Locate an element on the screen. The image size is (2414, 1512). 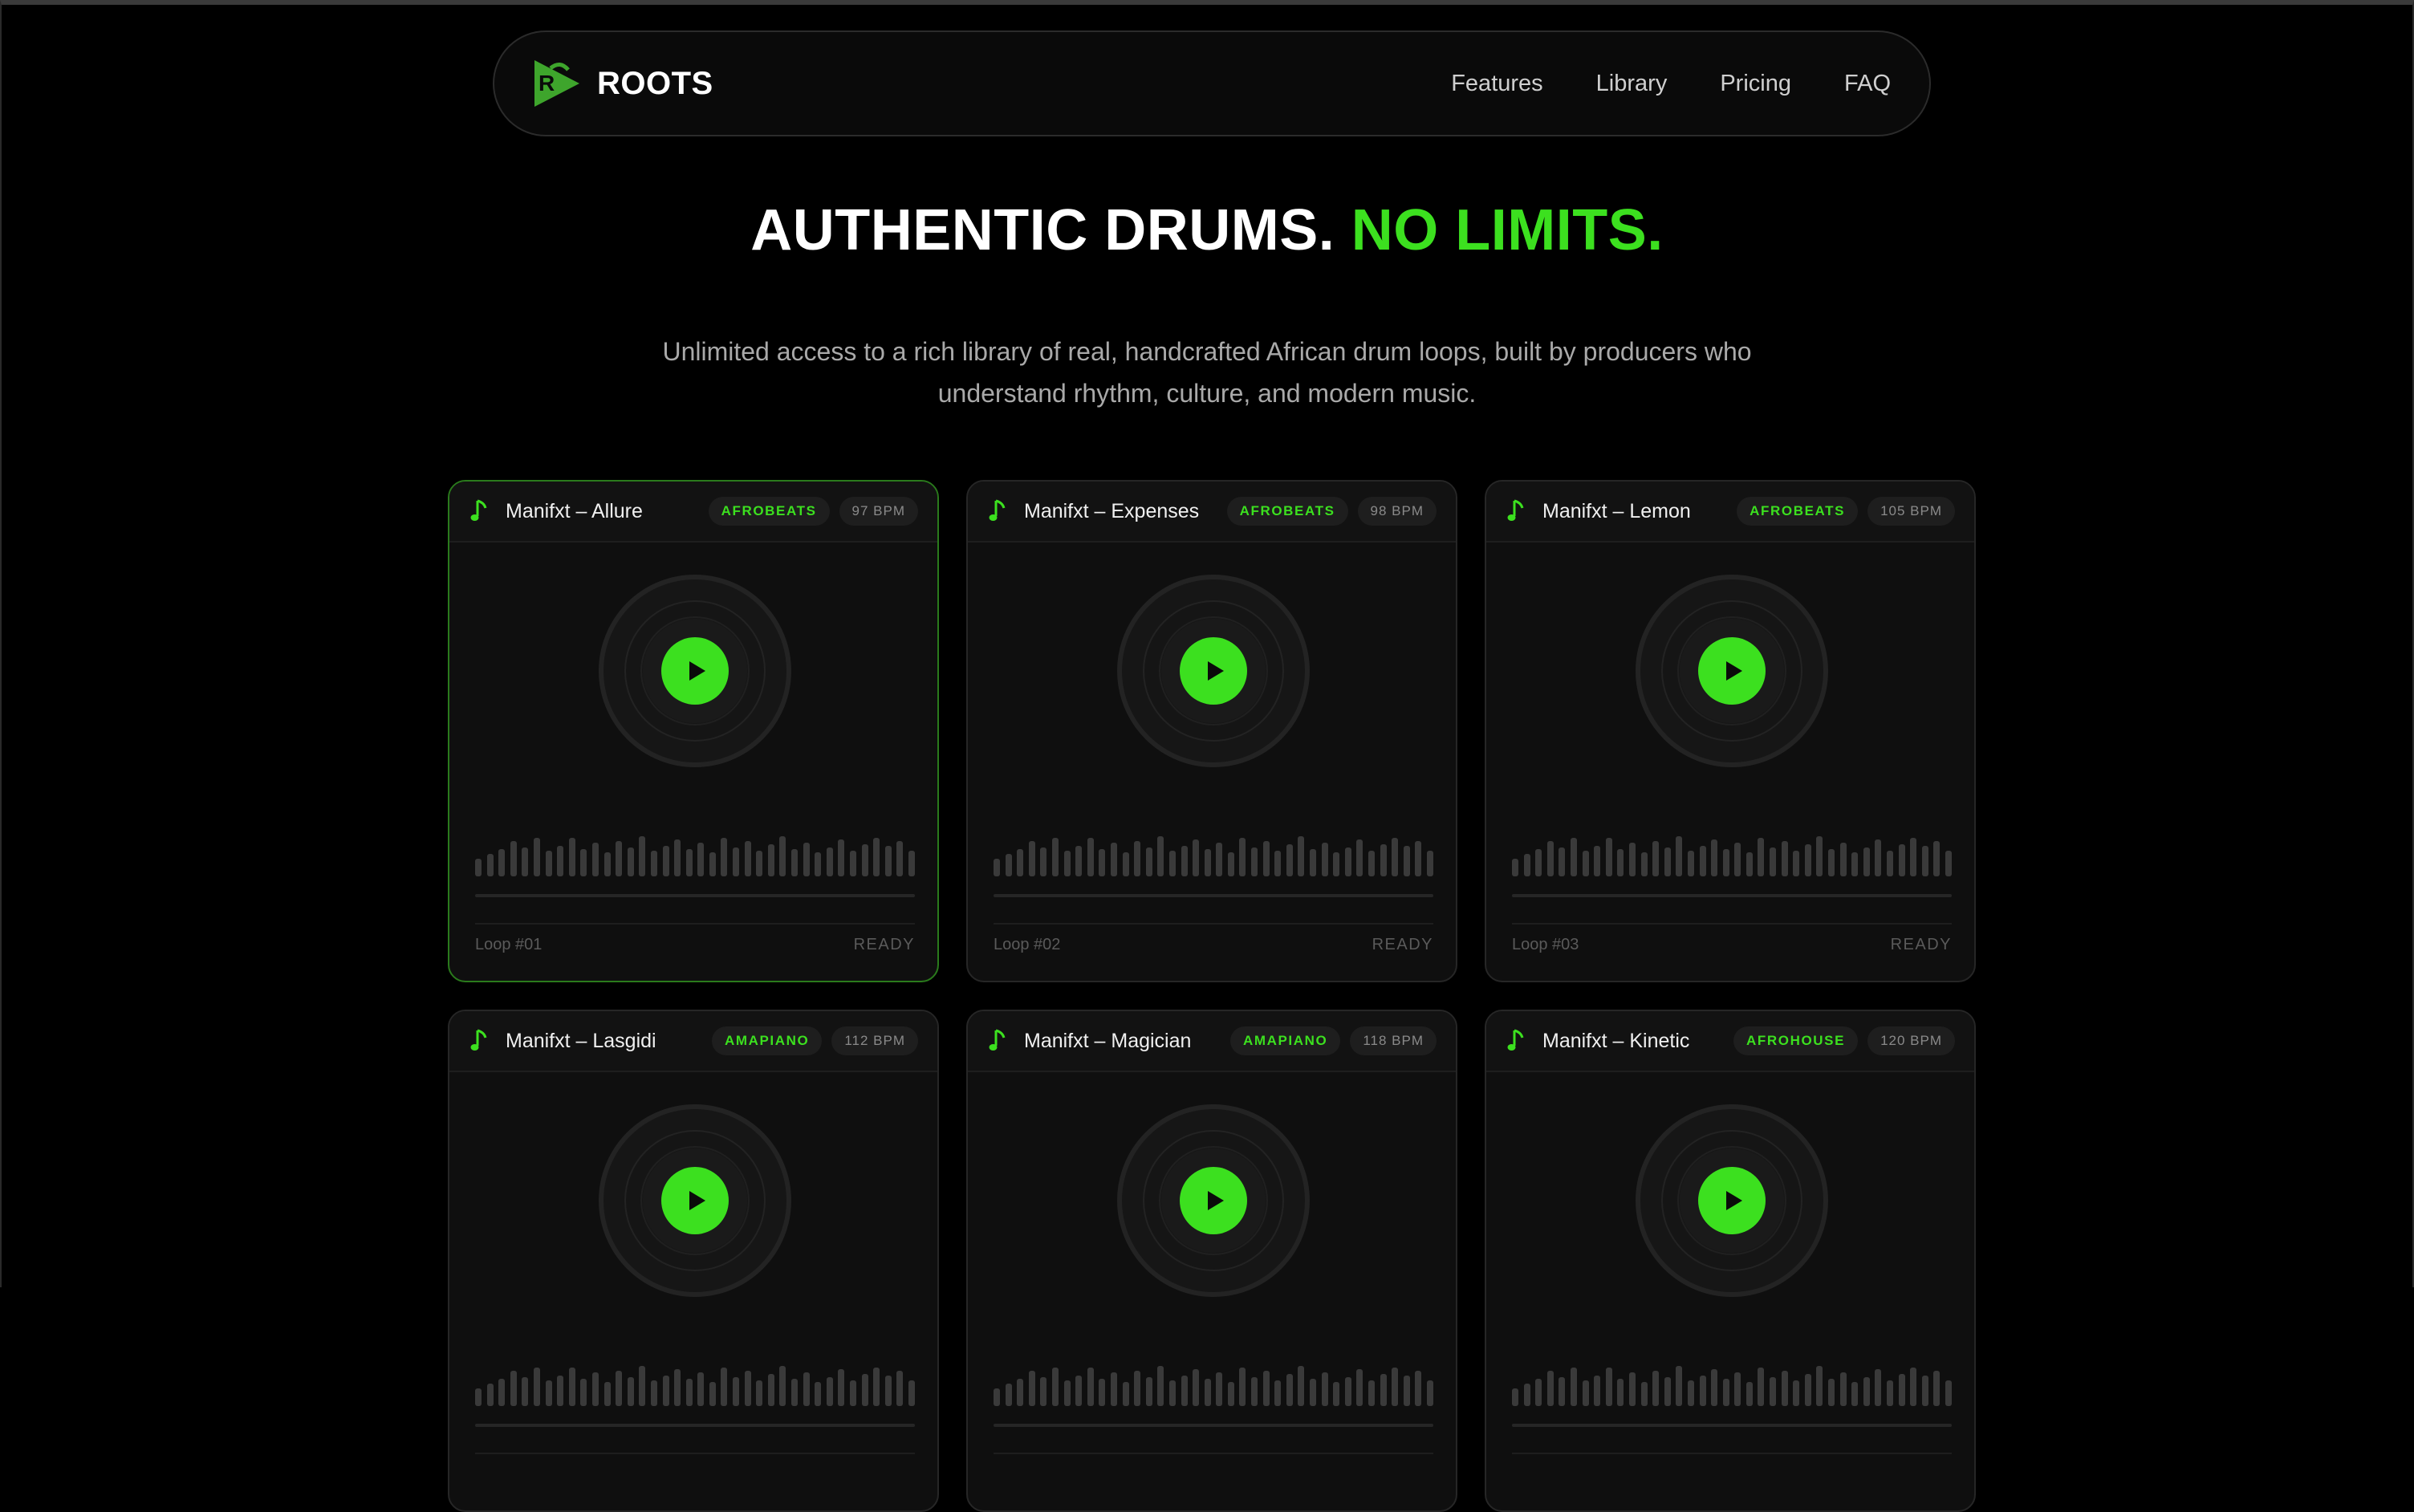
brand: R ROOTS is located at coordinates (622, 84).